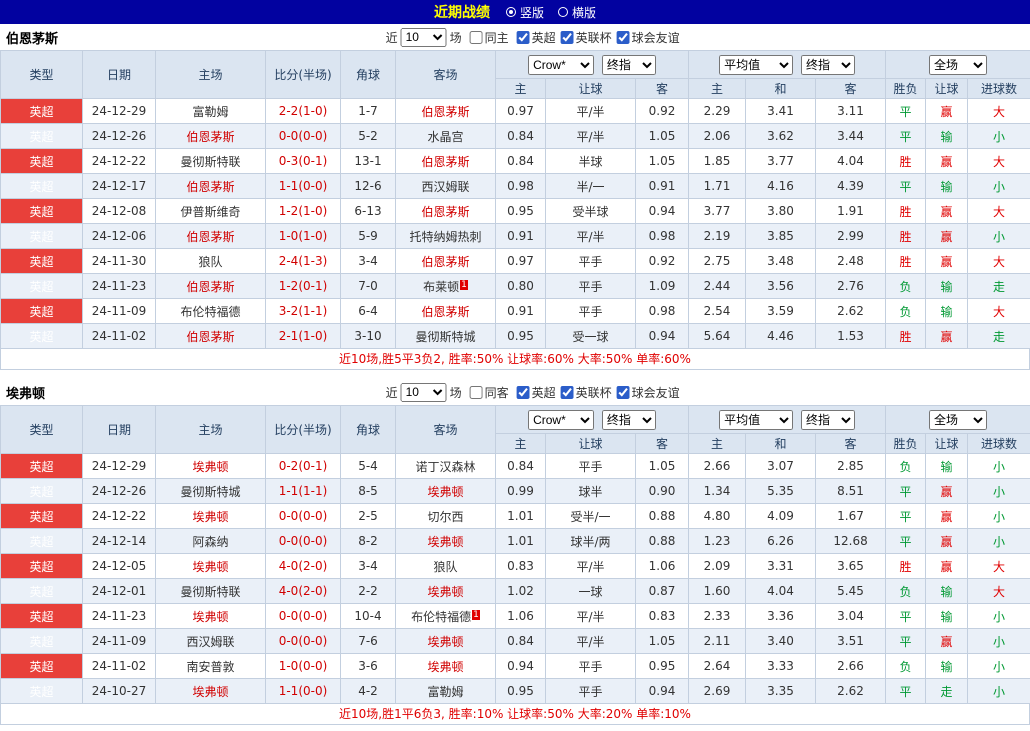  What do you see at coordinates (524, 12) in the screenshot?
I see `layout-option-vertical: 竖版` at bounding box center [524, 12].